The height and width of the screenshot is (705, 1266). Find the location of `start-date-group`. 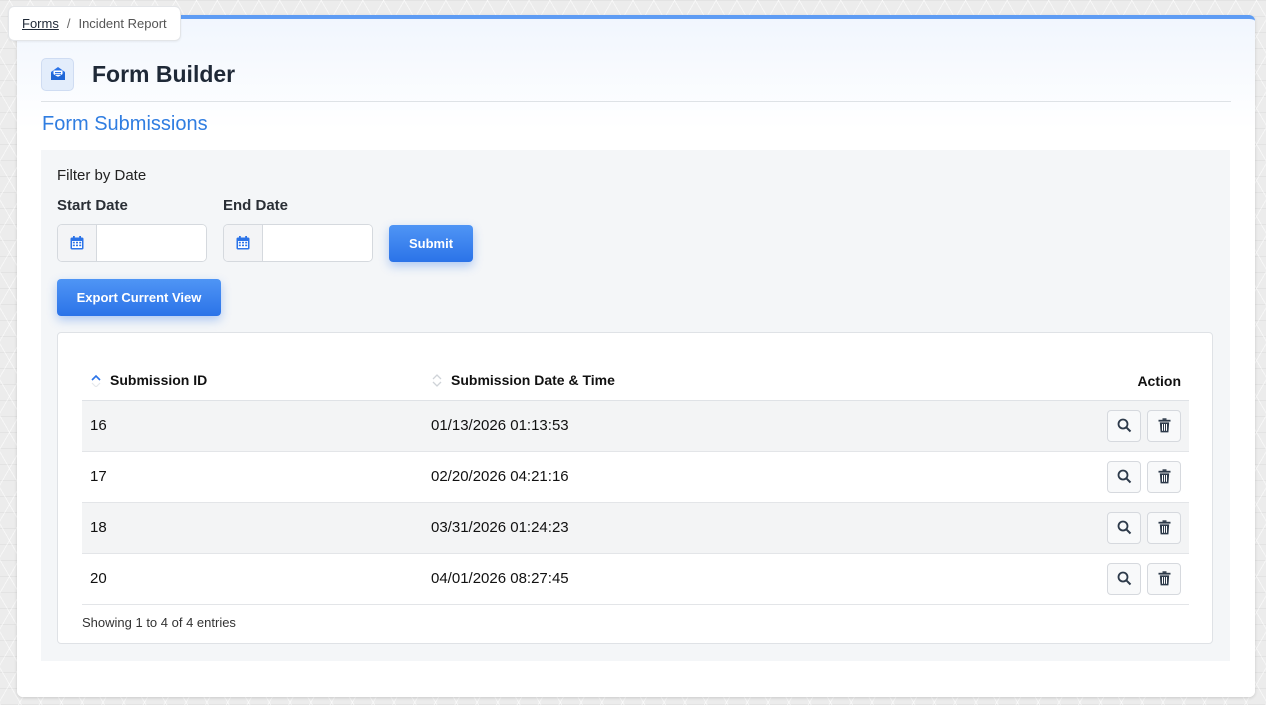

start-date-group is located at coordinates (132, 243).